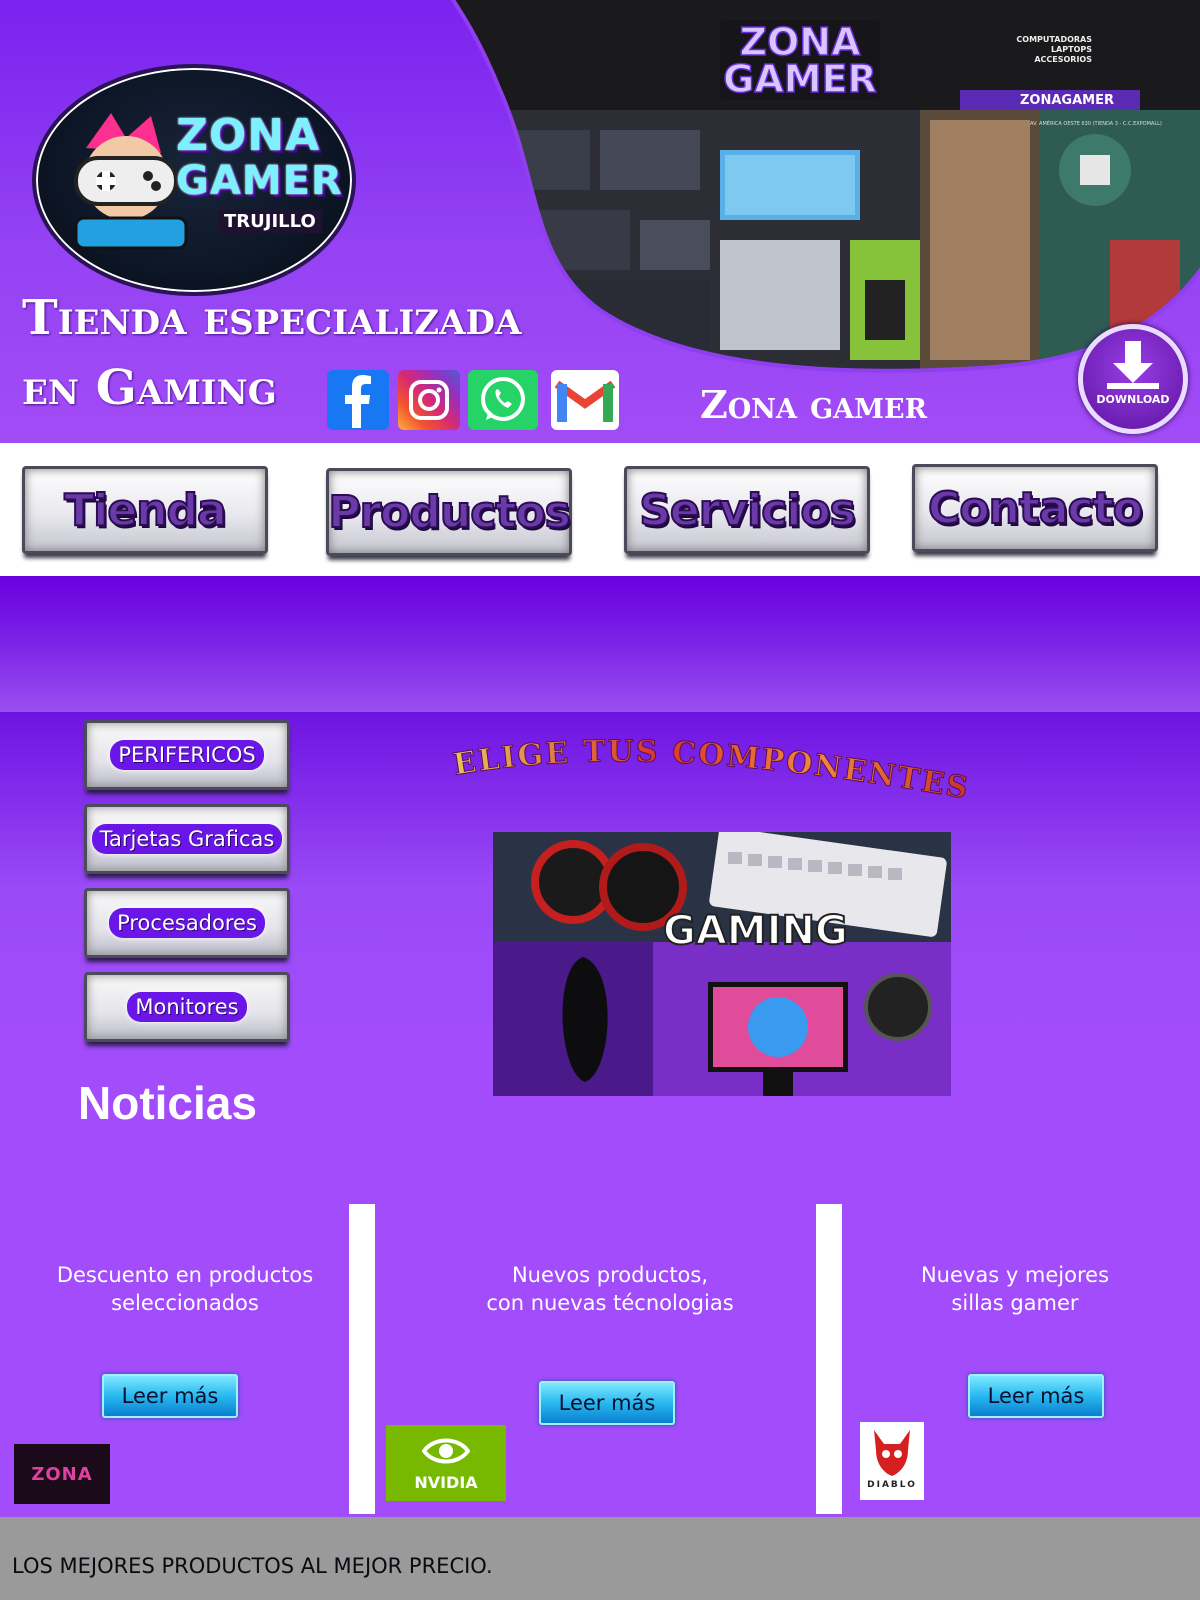 Image resolution: width=1200 pixels, height=1600 pixels. I want to click on svg-text: ELIGE TUS COMPONENTES, so click(712, 770).